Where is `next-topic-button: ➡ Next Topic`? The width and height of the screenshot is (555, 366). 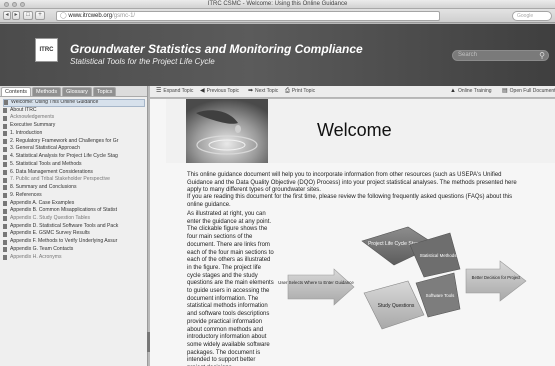
next-topic-button: ➡ Next Topic is located at coordinates (263, 91).